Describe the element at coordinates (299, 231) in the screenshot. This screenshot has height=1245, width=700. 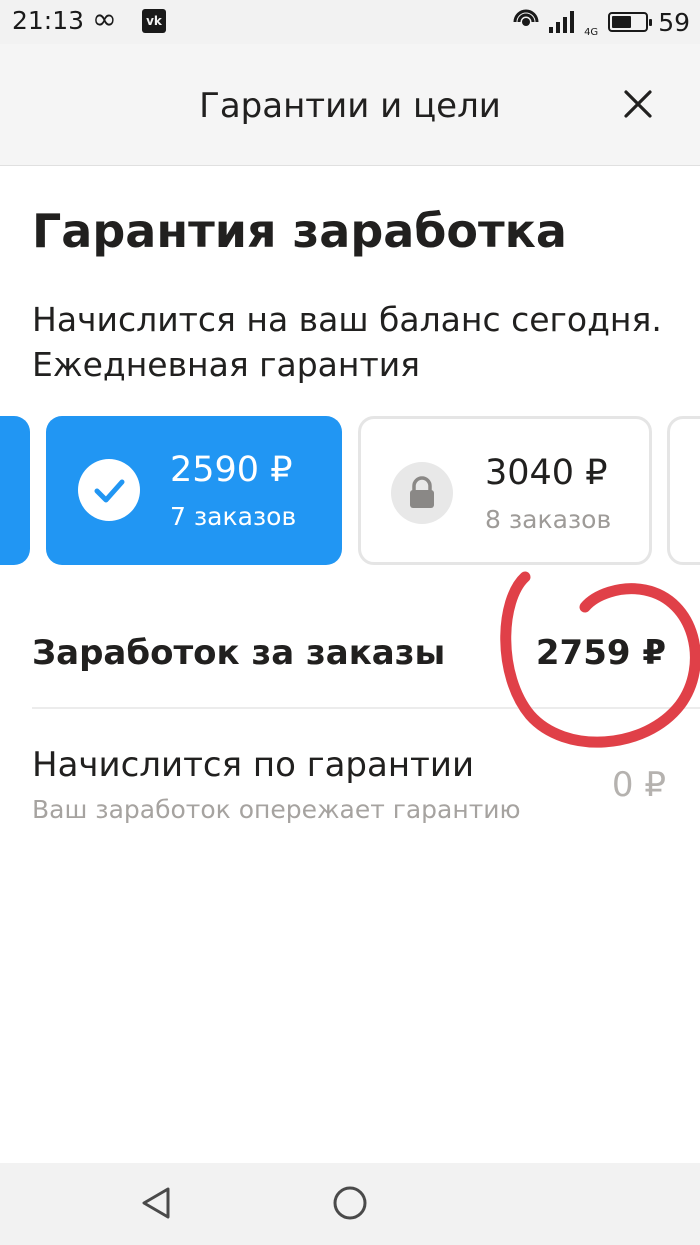
I see `guarantee-title: Гарантия заработка` at that location.